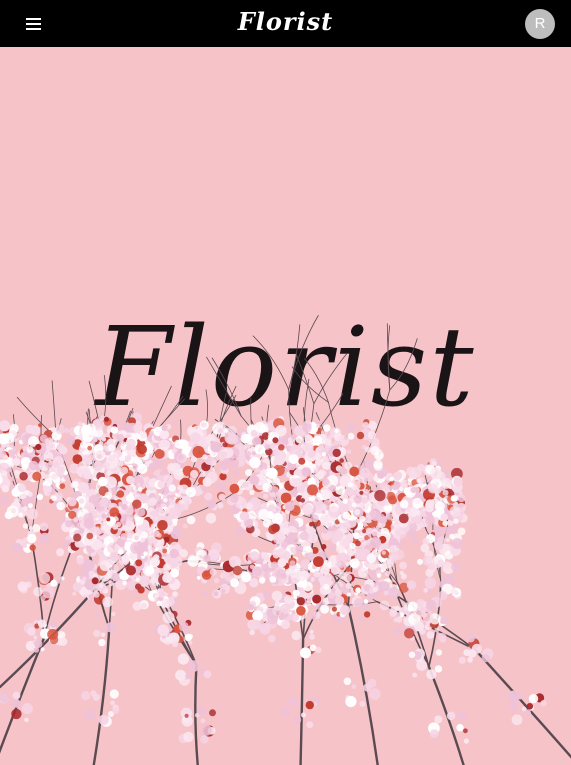 Image resolution: width=571 pixels, height=765 pixels. I want to click on brand-logo: Florist, so click(286, 22).